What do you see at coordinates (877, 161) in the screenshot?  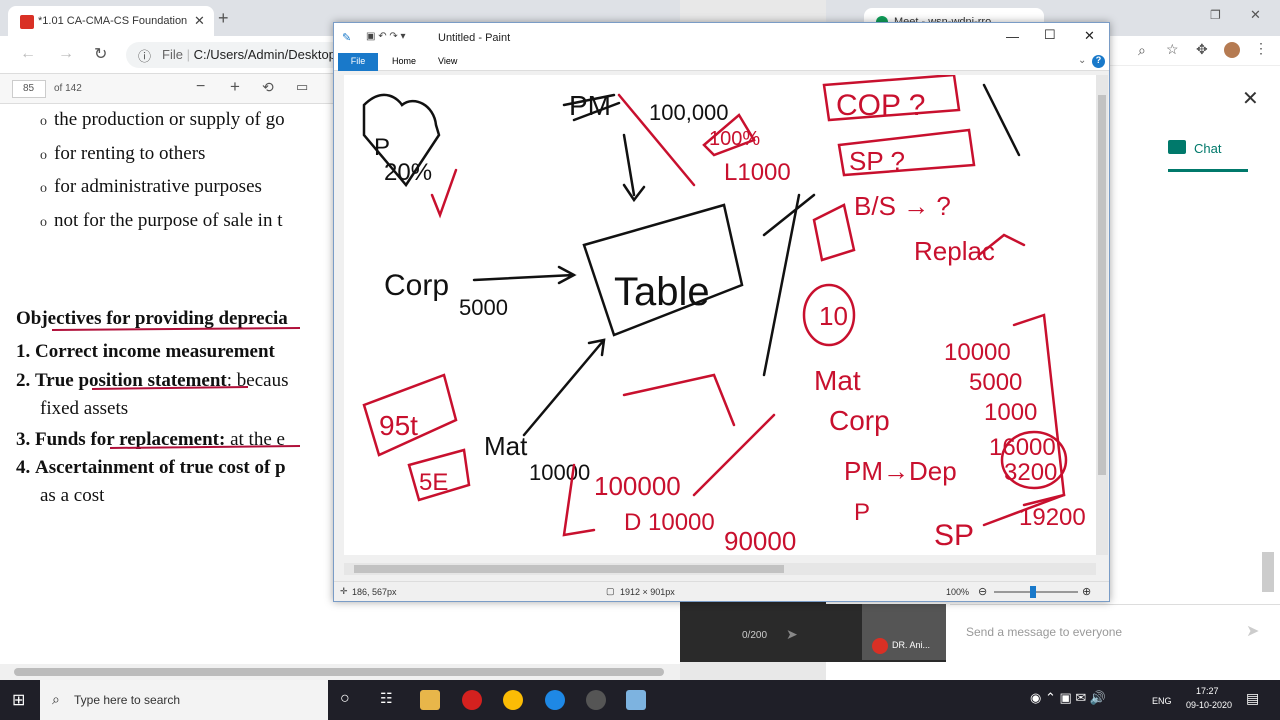 I see `sp-label: SP ?` at bounding box center [877, 161].